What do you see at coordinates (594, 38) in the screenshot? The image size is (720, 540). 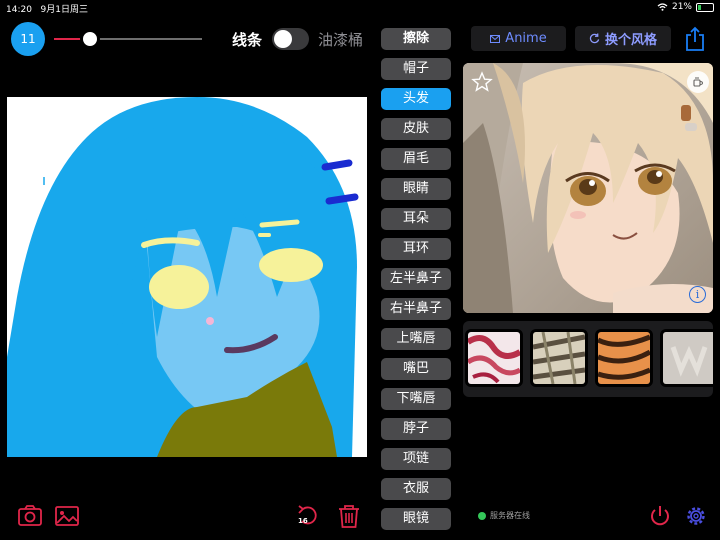 I see `refresh-icon` at bounding box center [594, 38].